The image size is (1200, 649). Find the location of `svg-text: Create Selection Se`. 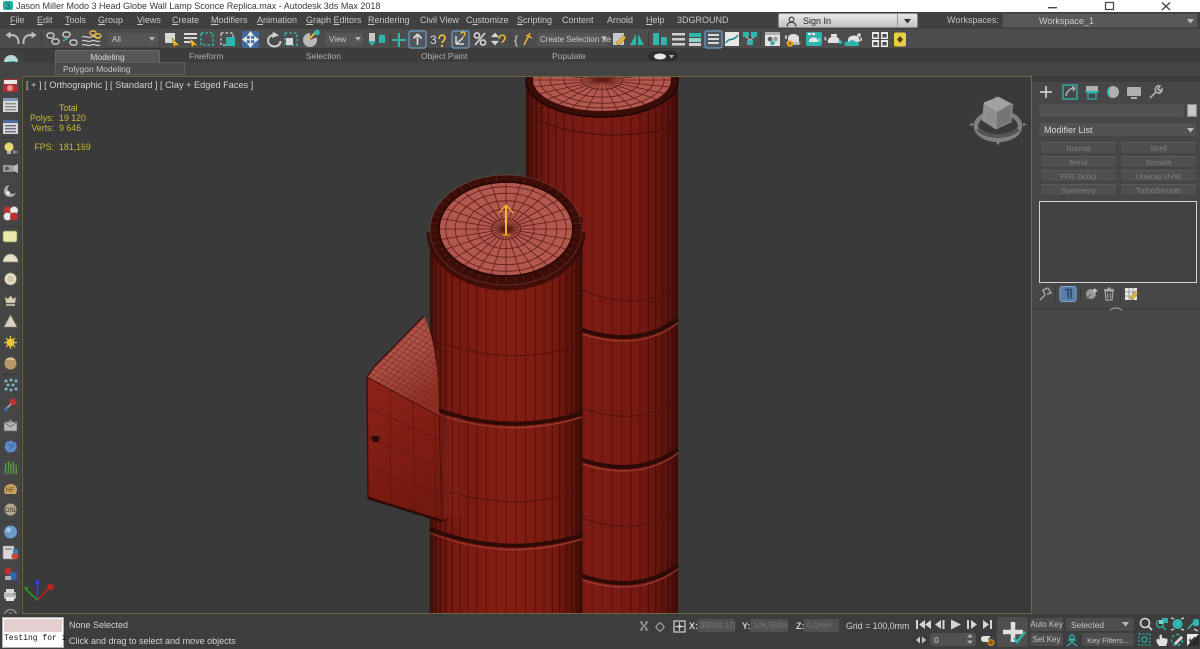

svg-text: Create Selection Se is located at coordinates (576, 39).